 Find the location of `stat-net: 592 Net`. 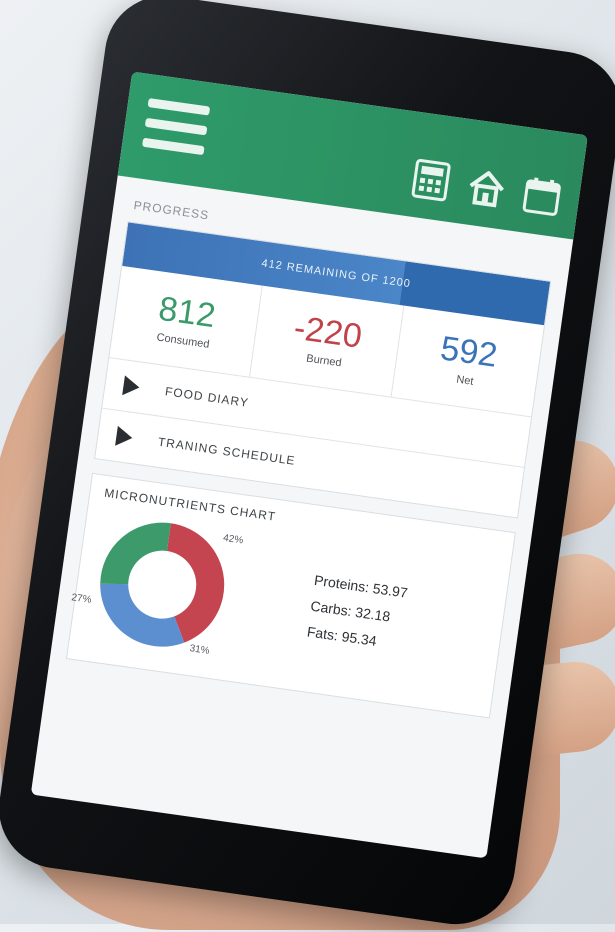

stat-net: 592 Net is located at coordinates (467, 361).